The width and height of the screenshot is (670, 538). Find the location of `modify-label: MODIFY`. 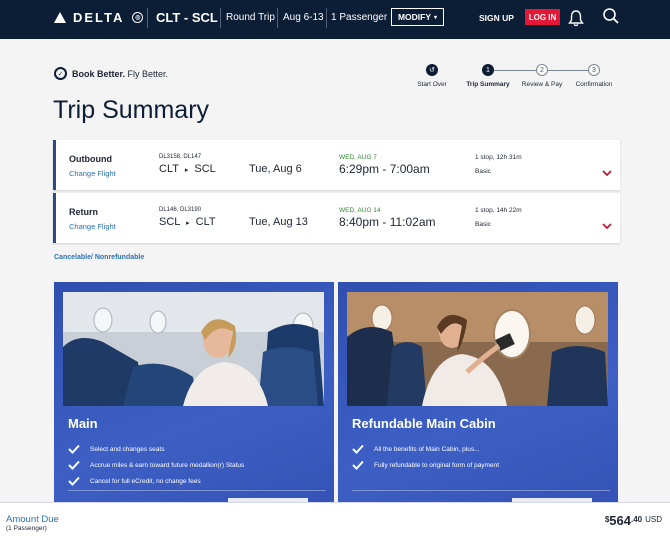

modify-label: MODIFY is located at coordinates (414, 17).